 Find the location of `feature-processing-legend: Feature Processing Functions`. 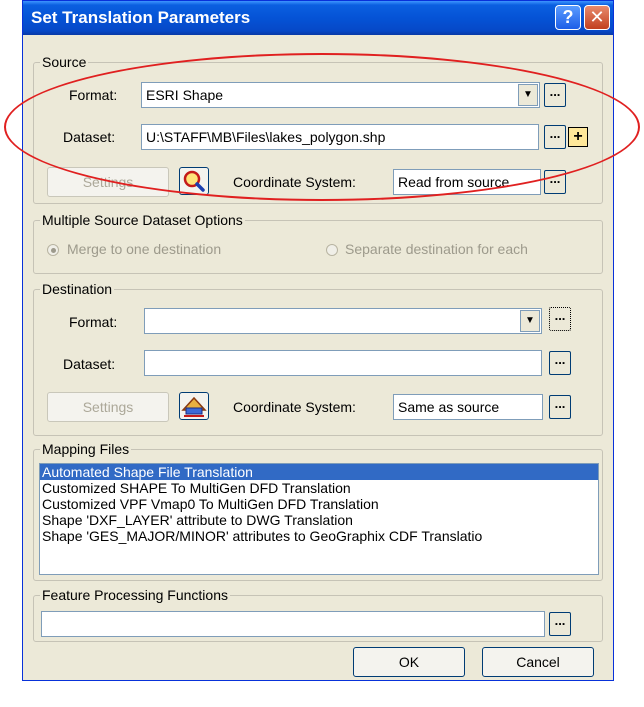

feature-processing-legend: Feature Processing Functions is located at coordinates (135, 595).